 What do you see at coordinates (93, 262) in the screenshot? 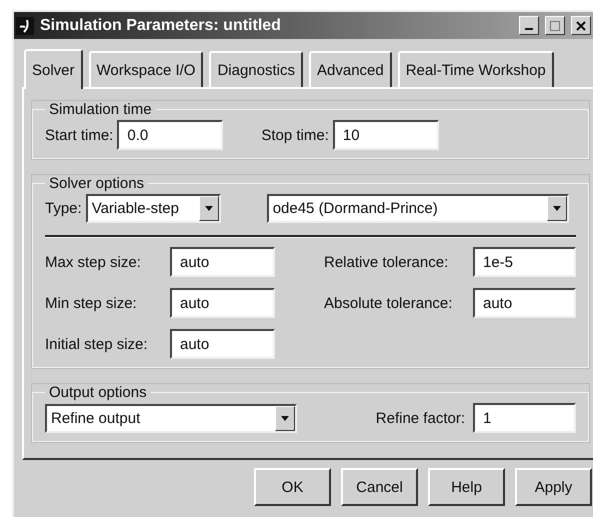
I see `field-label: Max step size:` at bounding box center [93, 262].